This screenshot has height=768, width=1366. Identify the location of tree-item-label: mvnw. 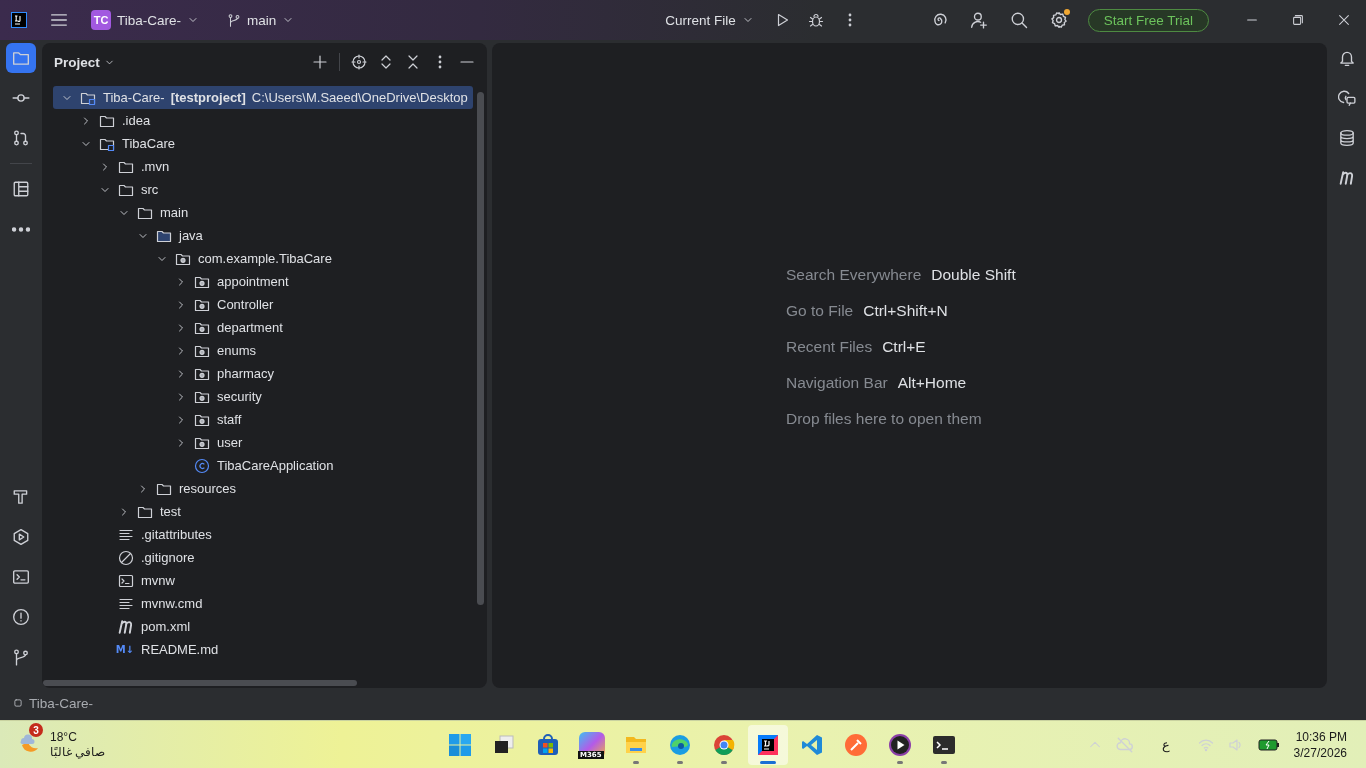
(158, 580).